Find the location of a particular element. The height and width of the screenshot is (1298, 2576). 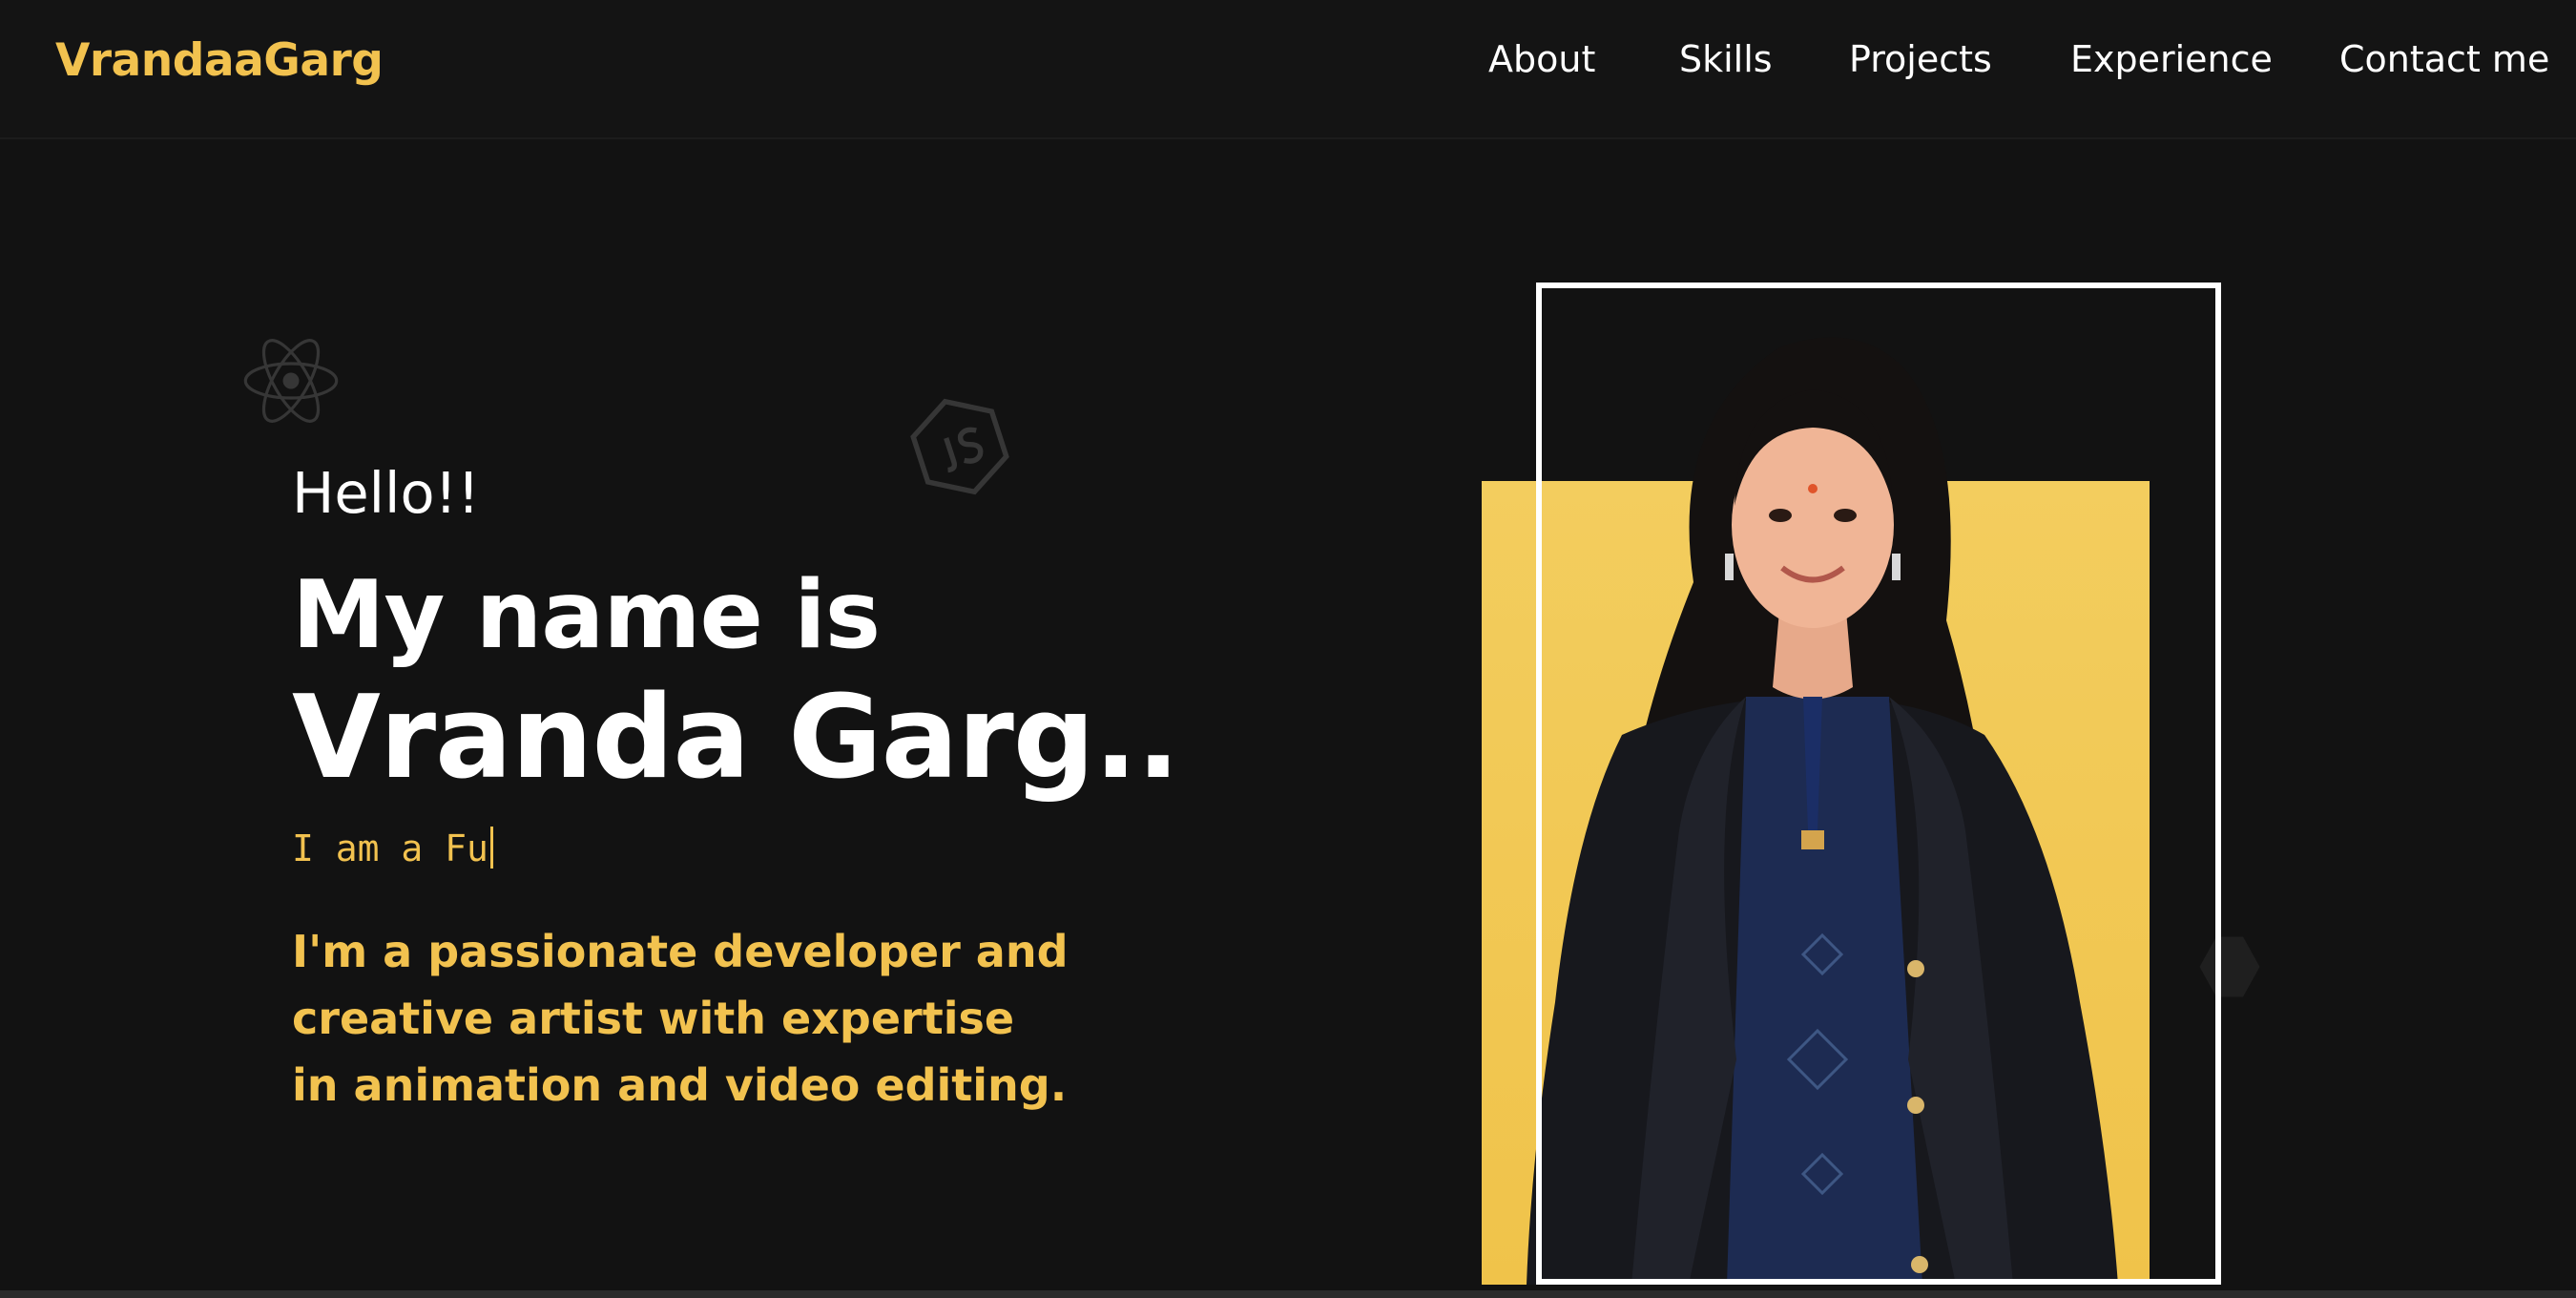

horizontal-scrollbar is located at coordinates (1288, 1294).